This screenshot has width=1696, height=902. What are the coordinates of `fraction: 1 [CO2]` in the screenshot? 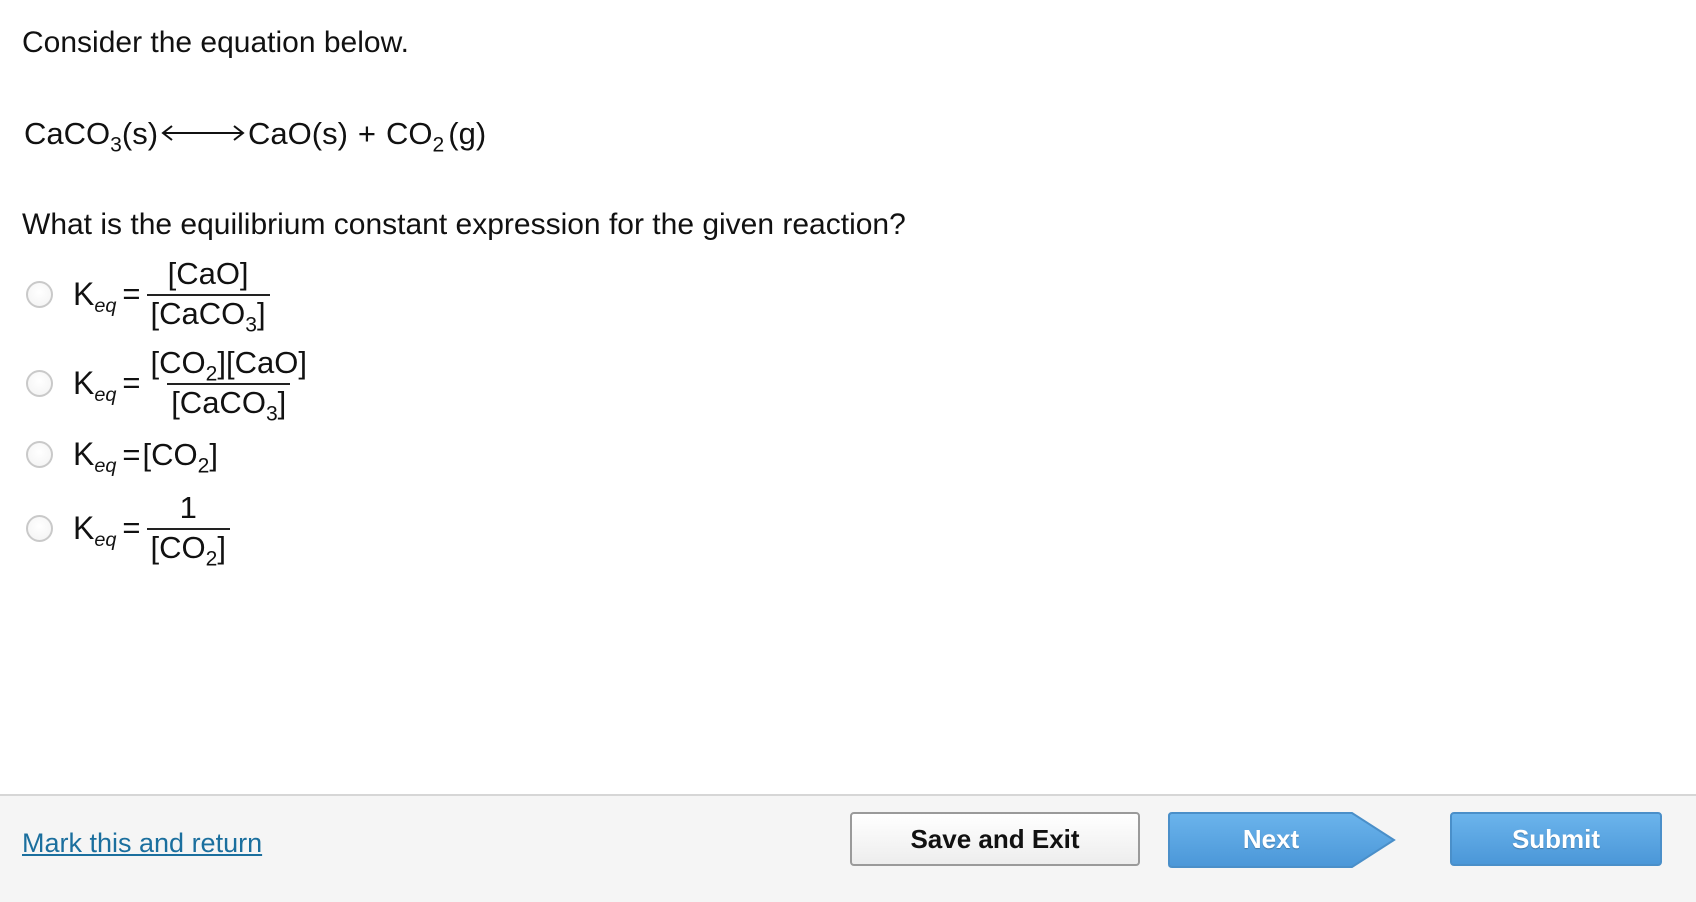 It's located at (188, 529).